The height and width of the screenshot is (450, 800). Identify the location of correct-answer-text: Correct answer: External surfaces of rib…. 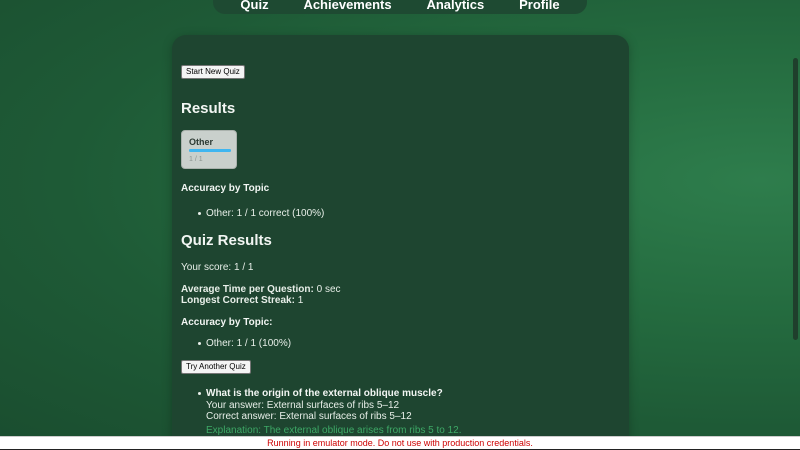
(309, 416).